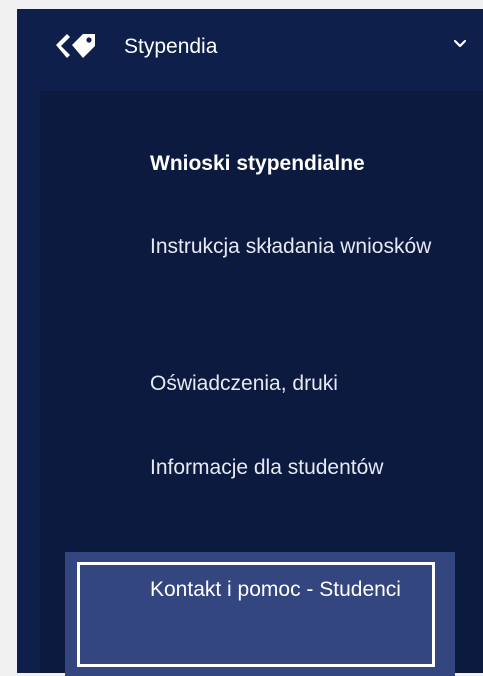 This screenshot has height=676, width=483. What do you see at coordinates (261, 490) in the screenshot?
I see `menu-item-informacje: Informacje dla studentów` at bounding box center [261, 490].